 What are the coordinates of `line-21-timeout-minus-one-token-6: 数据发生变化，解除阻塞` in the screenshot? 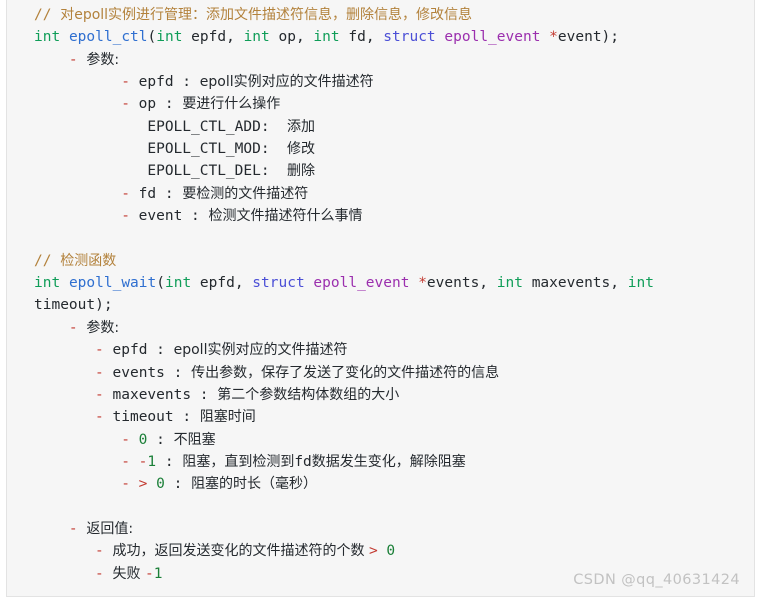 It's located at (388, 461).